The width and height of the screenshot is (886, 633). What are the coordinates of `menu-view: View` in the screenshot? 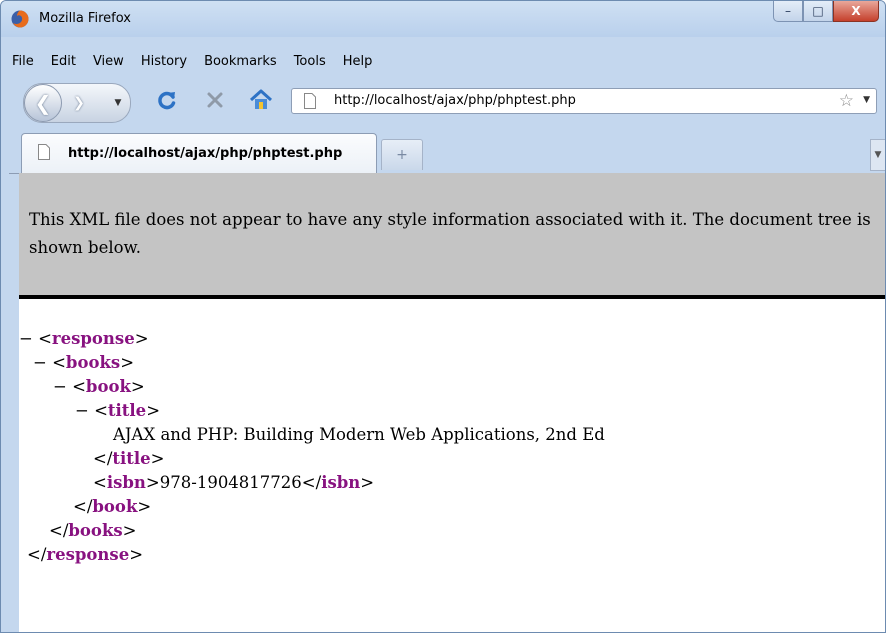 It's located at (108, 61).